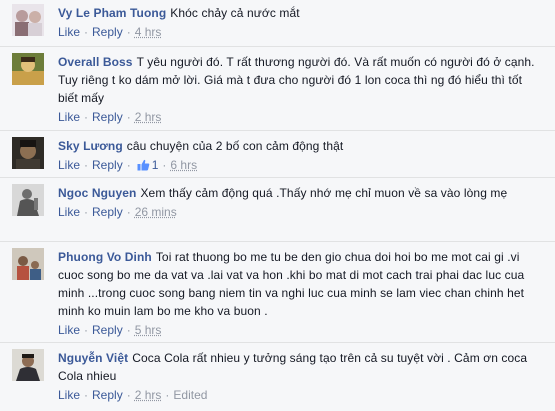 This screenshot has width=555, height=411. What do you see at coordinates (190, 395) in the screenshot?
I see `edited-label: Edited` at bounding box center [190, 395].